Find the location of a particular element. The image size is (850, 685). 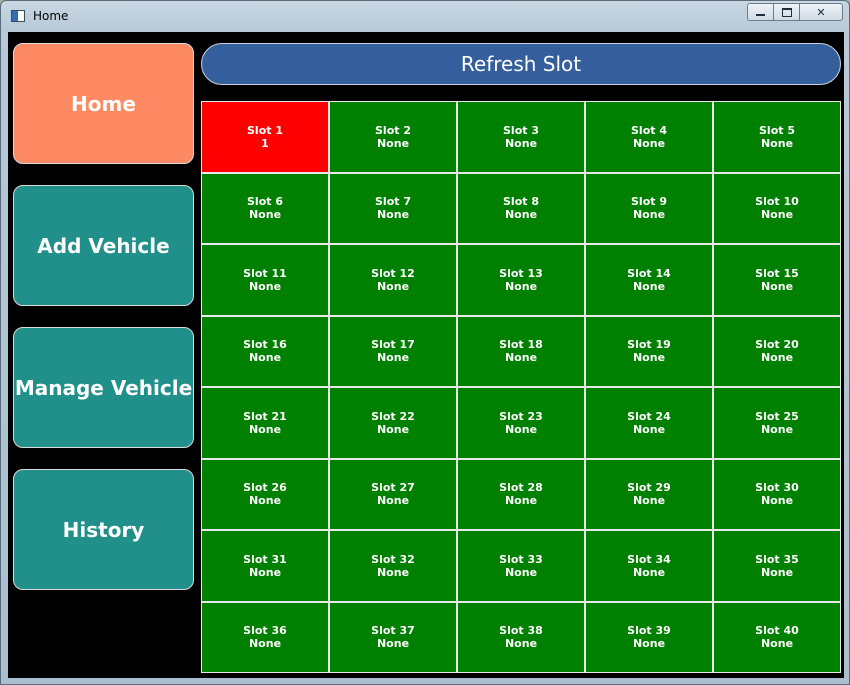

slot-cell: Slot 20 None is located at coordinates (777, 351).